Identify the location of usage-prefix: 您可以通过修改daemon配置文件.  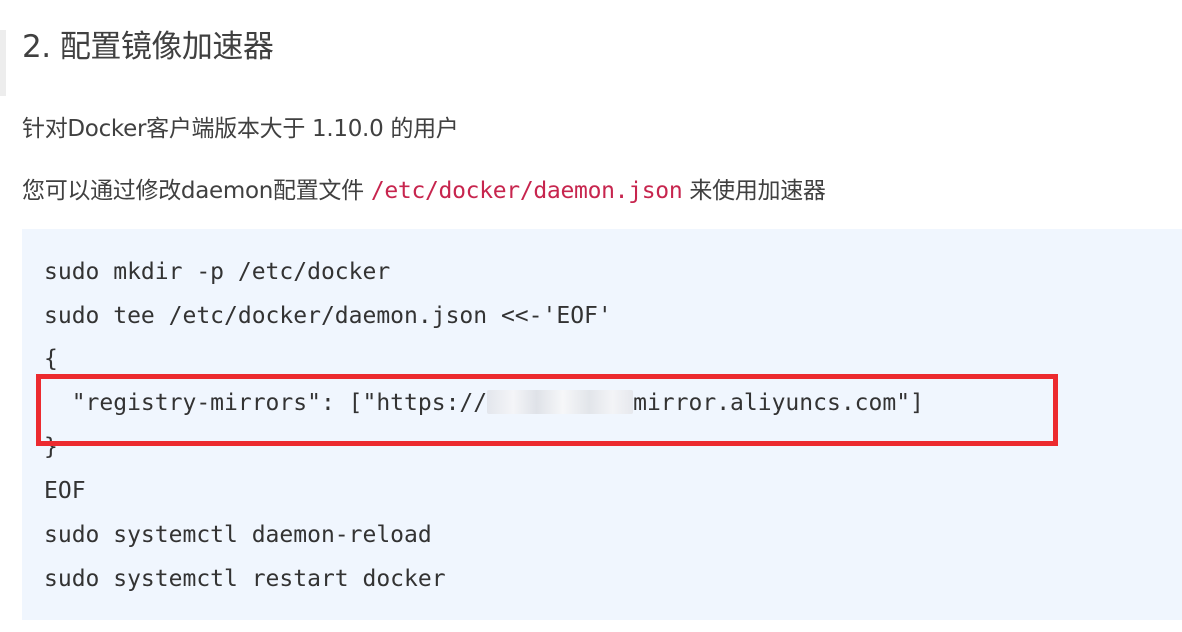
(196, 191).